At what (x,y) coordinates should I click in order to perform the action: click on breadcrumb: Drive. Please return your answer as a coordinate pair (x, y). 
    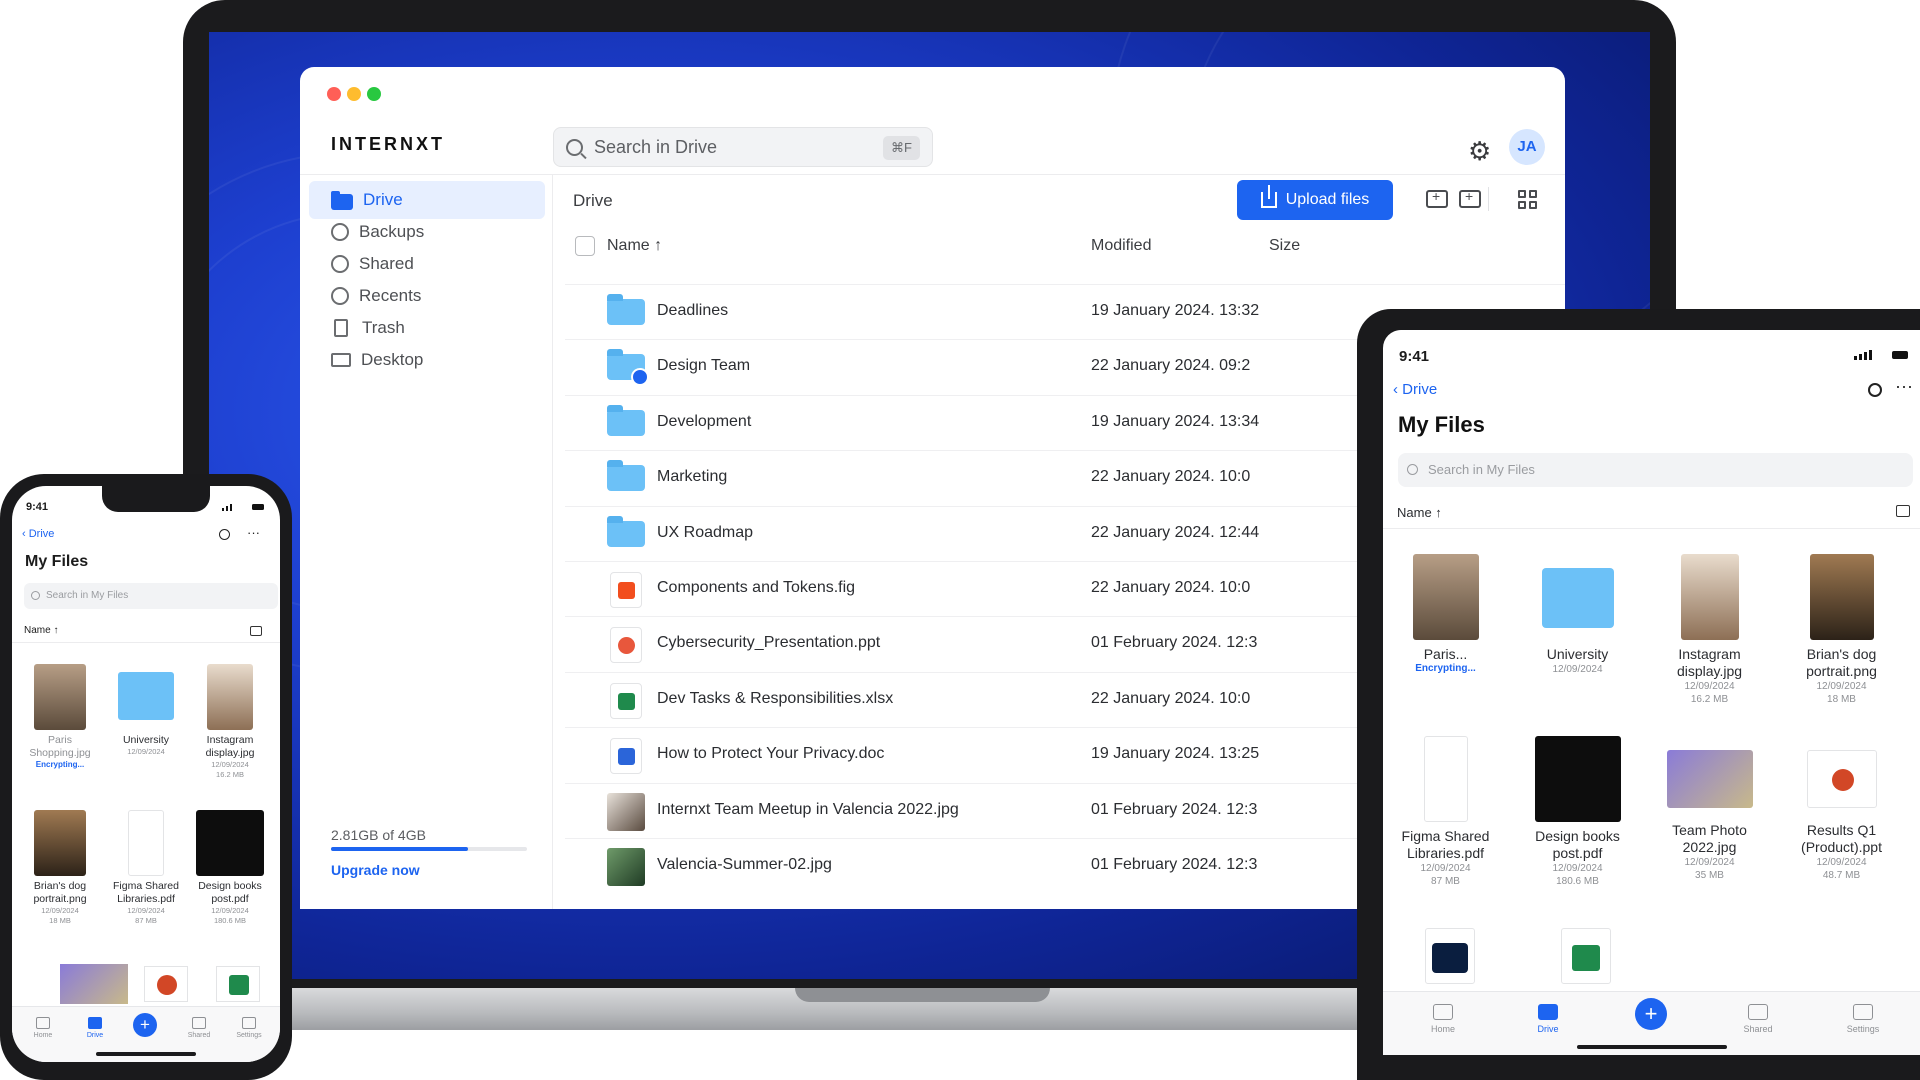
    Looking at the image, I should click on (593, 201).